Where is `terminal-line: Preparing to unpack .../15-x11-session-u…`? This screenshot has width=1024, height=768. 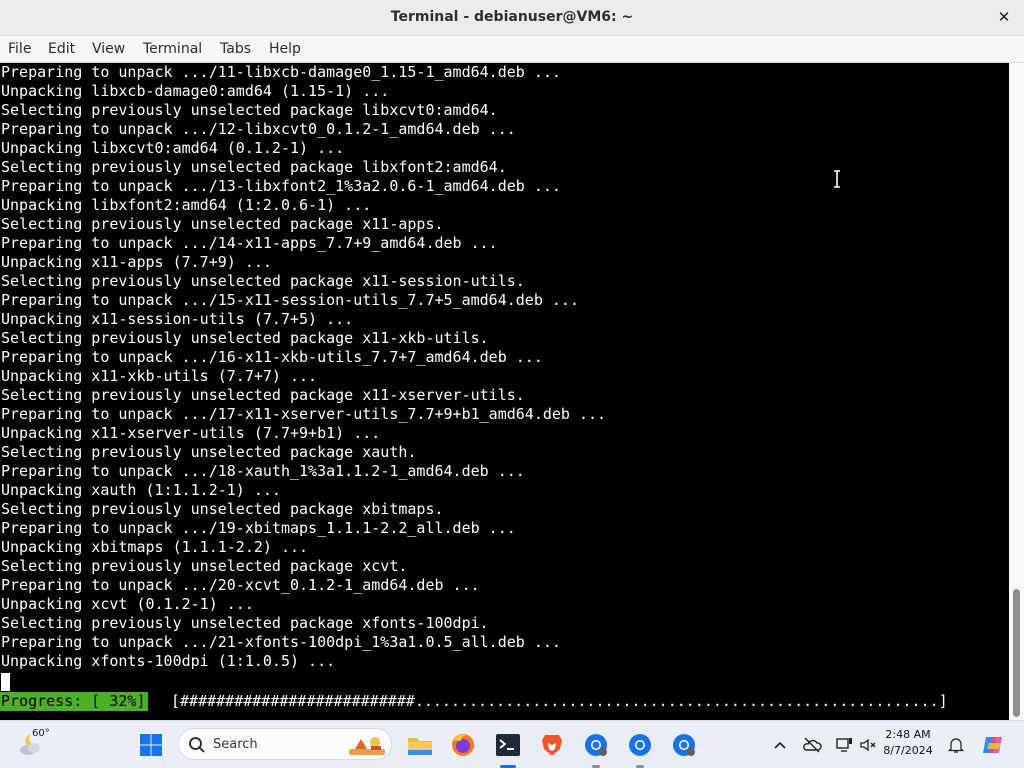 terminal-line: Preparing to unpack .../15-x11-session-u… is located at coordinates (290, 300).